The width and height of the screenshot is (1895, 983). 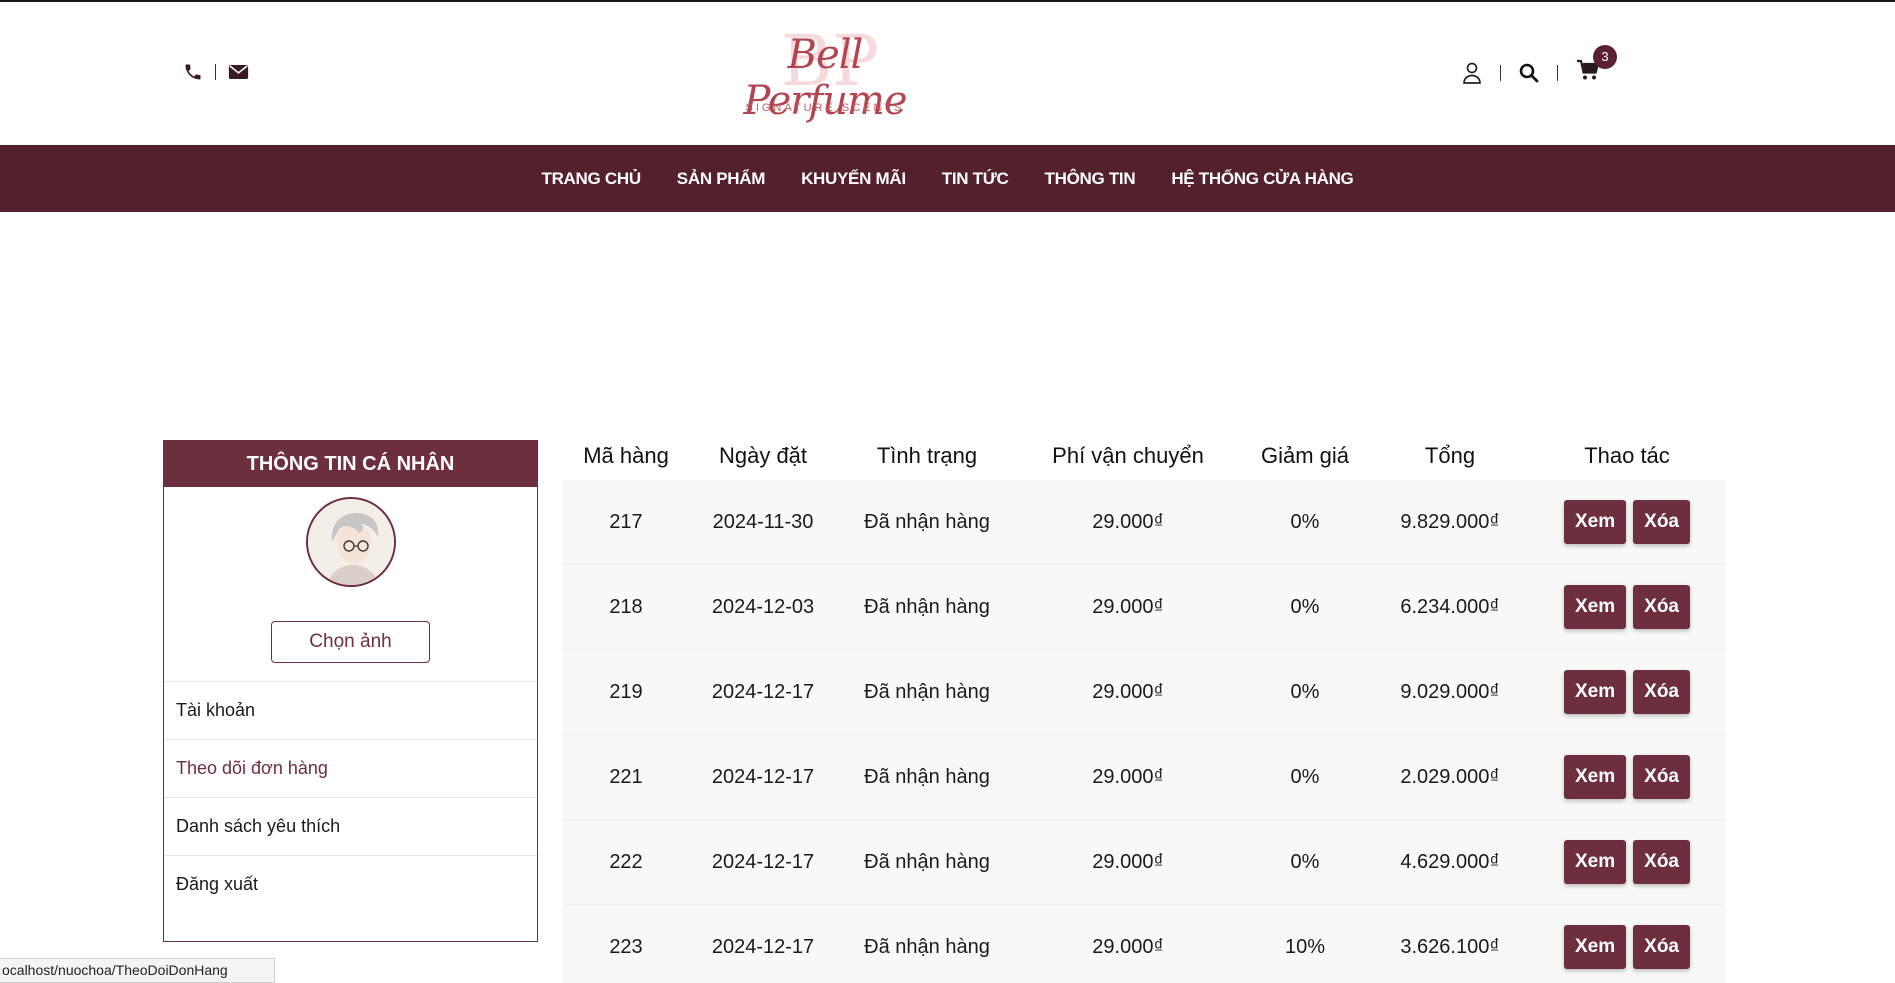 I want to click on order-total: 3.626.100₫, so click(x=1450, y=946).